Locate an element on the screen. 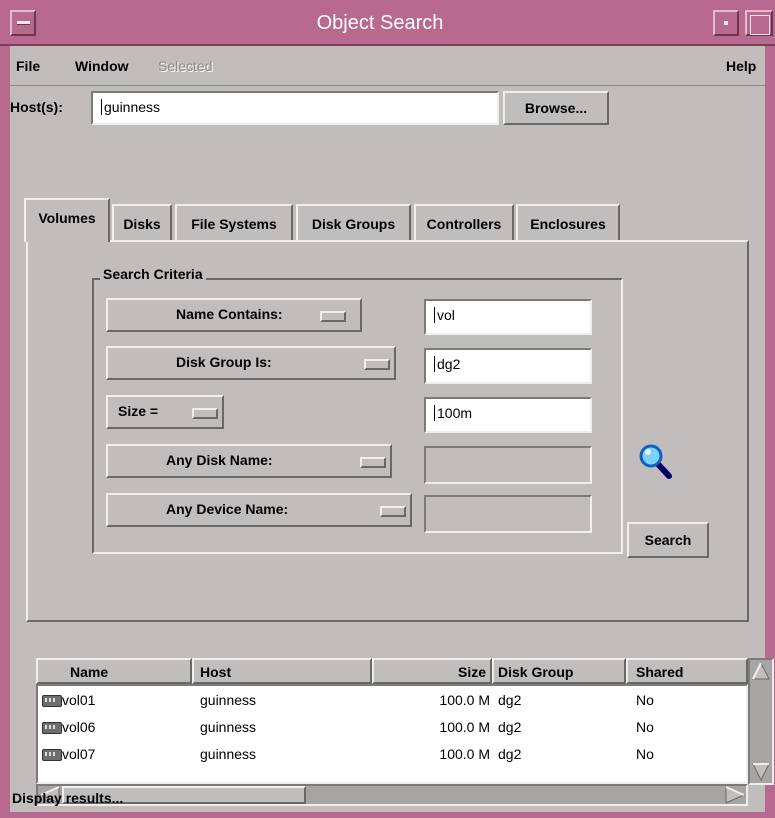 The width and height of the screenshot is (775, 818). column-header-name: Name is located at coordinates (114, 671).